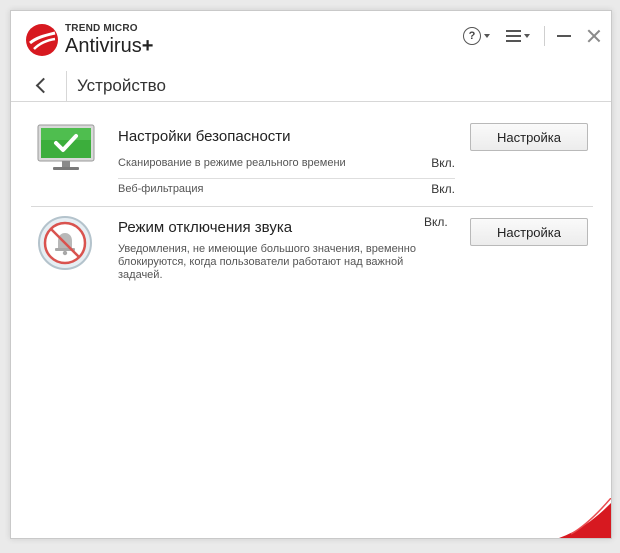 This screenshot has height=553, width=620. I want to click on nav-divider, so click(66, 86).